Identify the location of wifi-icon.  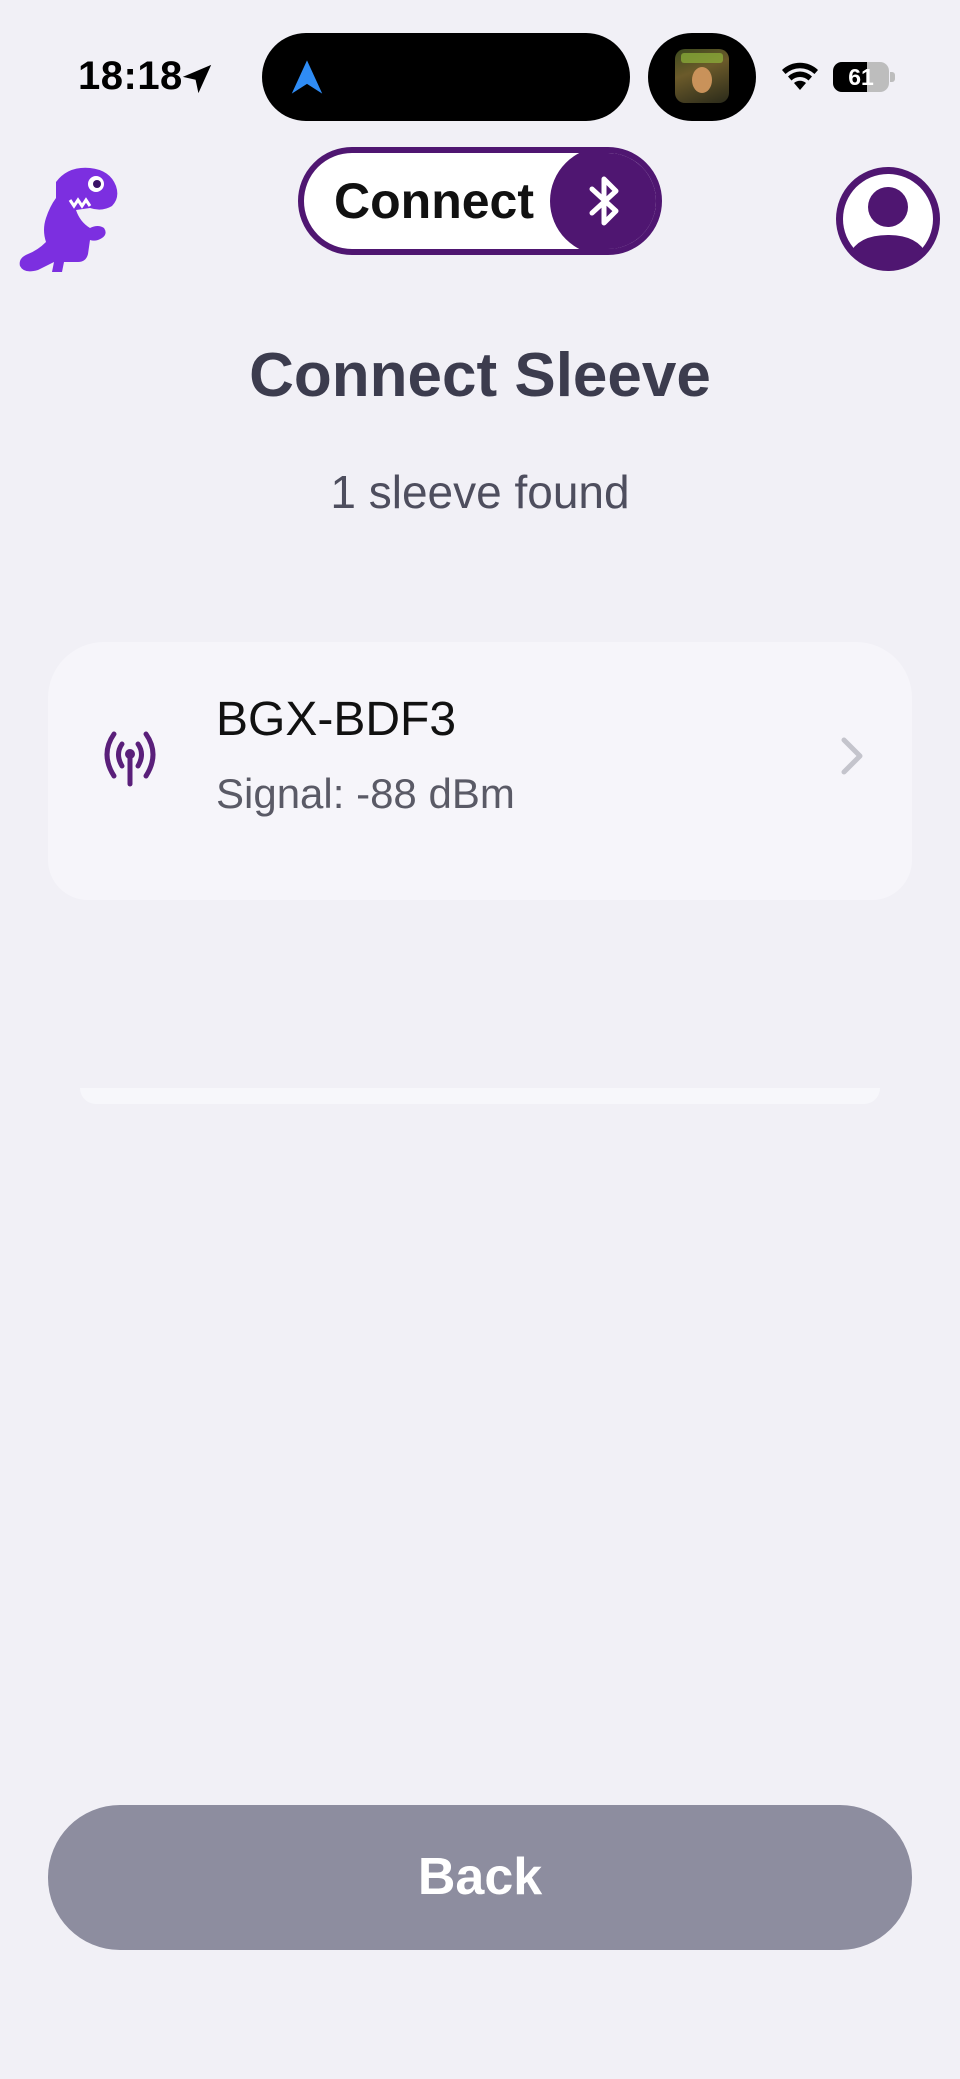
(800, 76).